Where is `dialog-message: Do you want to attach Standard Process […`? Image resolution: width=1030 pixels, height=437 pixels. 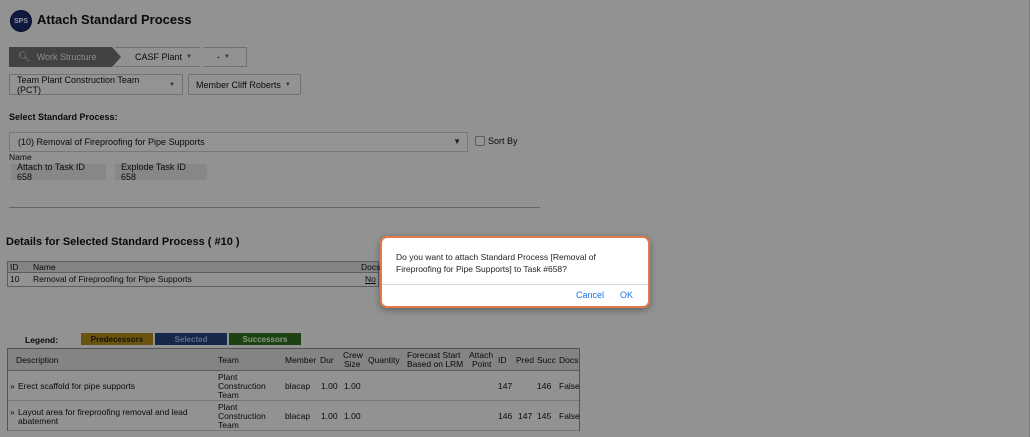 dialog-message: Do you want to attach Standard Process [… is located at coordinates (496, 263).